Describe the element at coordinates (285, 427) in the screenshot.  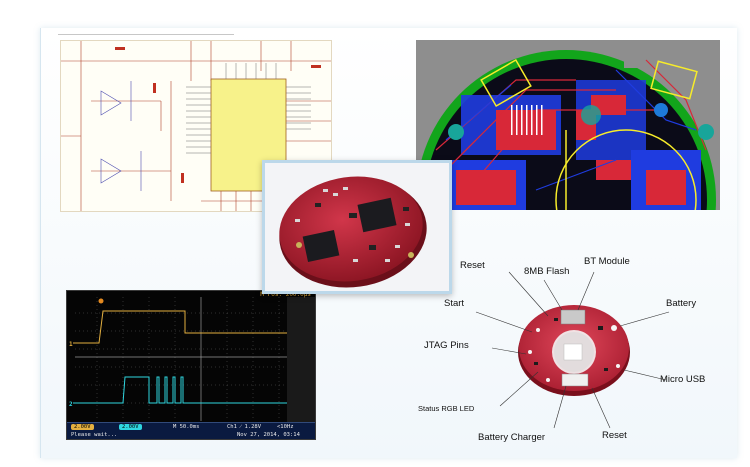
I see `trigger-frequency: <10Hz` at that location.